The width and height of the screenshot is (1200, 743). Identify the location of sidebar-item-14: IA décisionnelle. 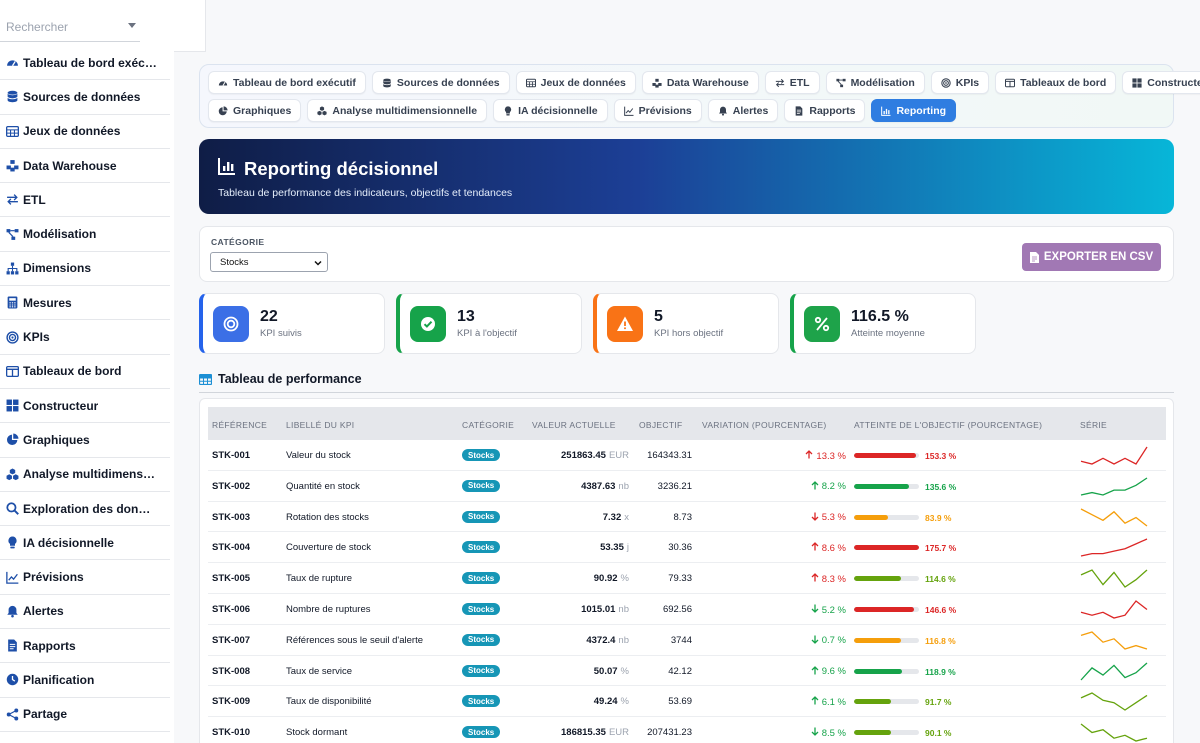
(85, 543).